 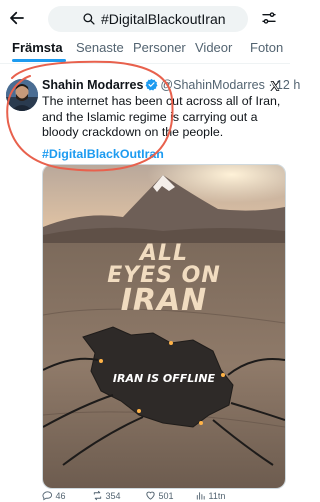 I want to click on reply-button: 46, so click(x=54, y=495).